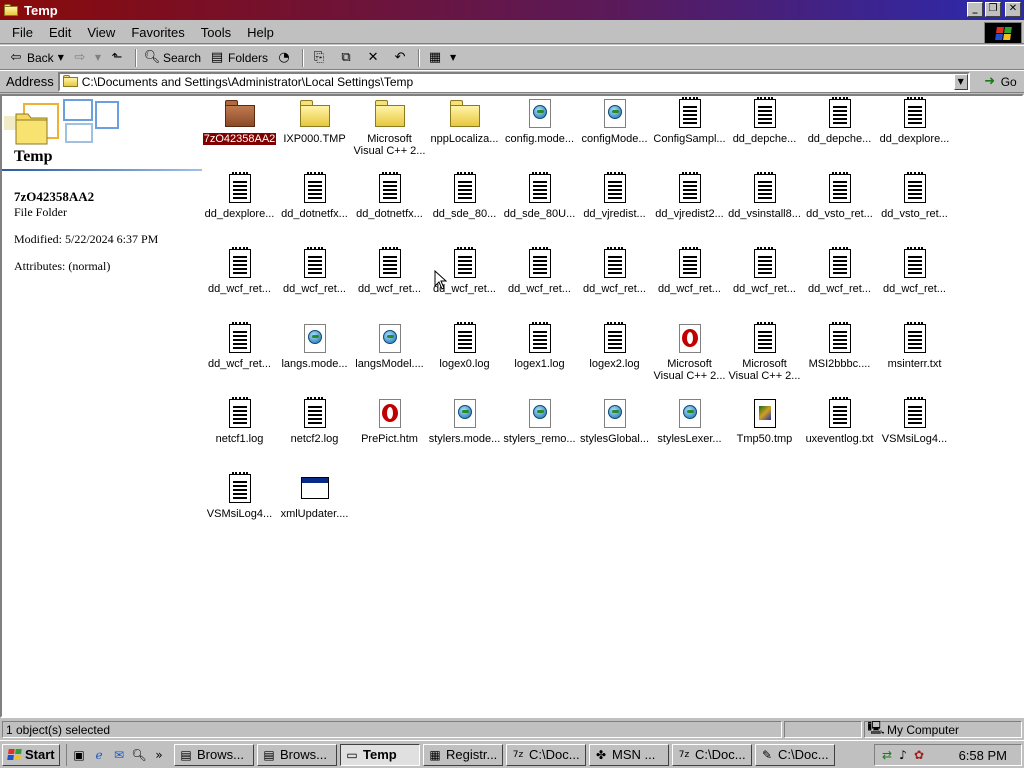  Describe the element at coordinates (22, 32) in the screenshot. I see `menu-file: File` at that location.